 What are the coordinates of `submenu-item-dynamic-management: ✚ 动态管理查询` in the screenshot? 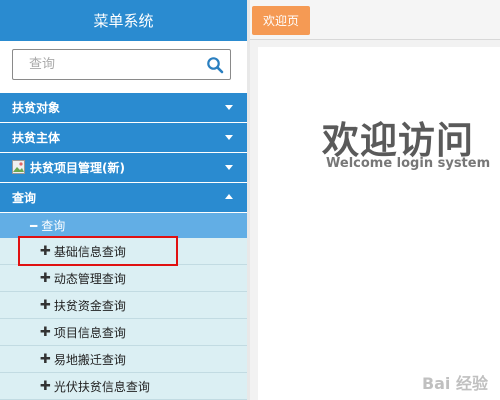 It's located at (123, 278).